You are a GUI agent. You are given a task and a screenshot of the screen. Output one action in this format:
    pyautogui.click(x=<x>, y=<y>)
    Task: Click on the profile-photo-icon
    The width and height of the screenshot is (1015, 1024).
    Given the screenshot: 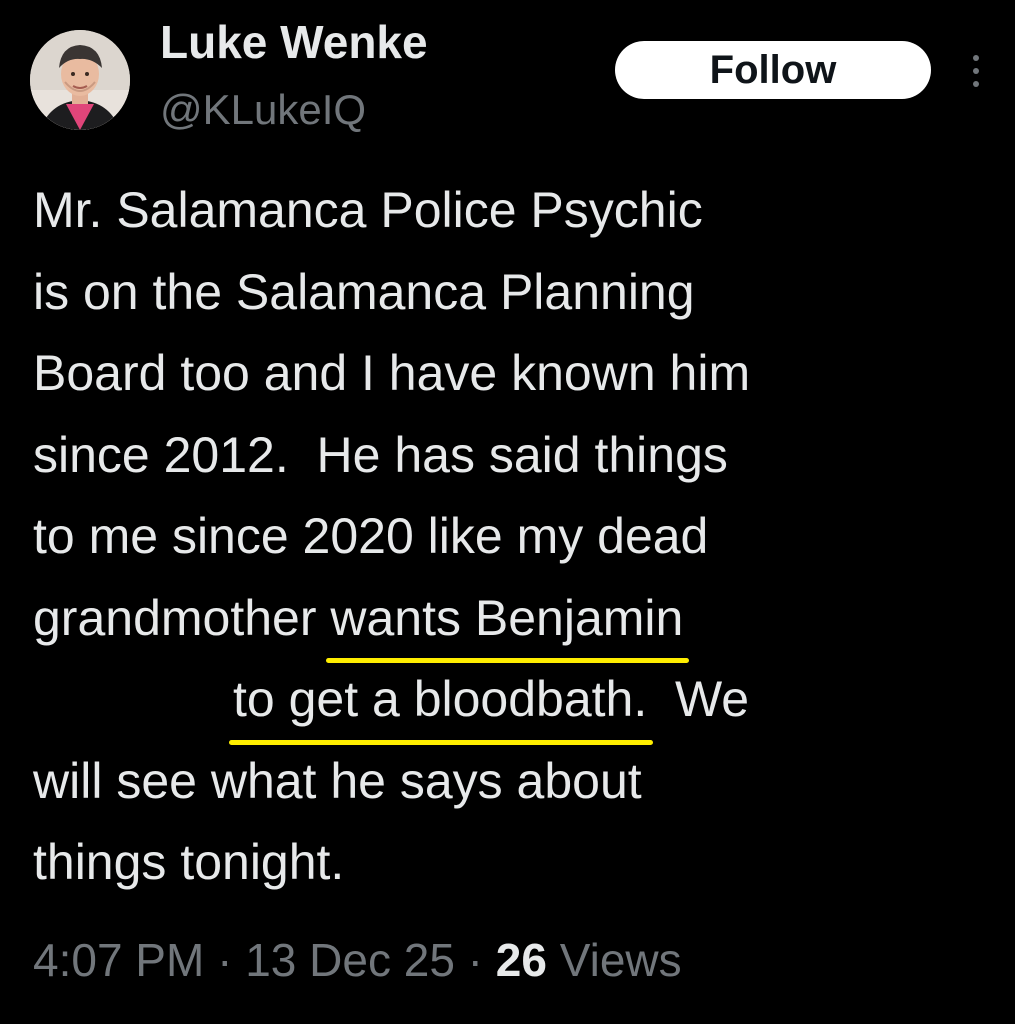 What is the action you would take?
    pyautogui.click(x=80, y=80)
    